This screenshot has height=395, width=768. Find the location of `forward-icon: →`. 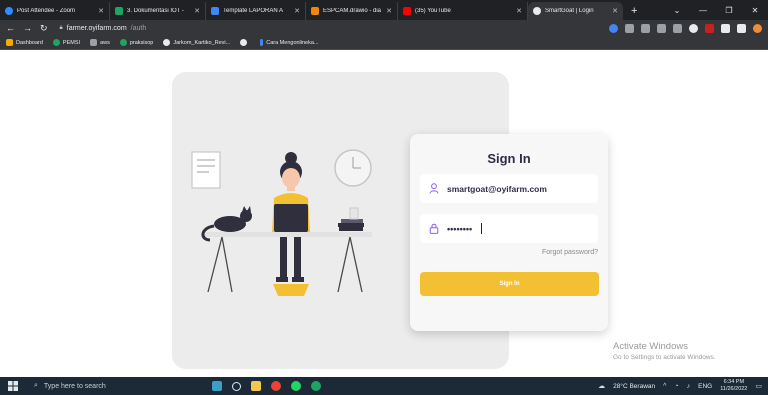

forward-icon: → is located at coordinates (27, 28).